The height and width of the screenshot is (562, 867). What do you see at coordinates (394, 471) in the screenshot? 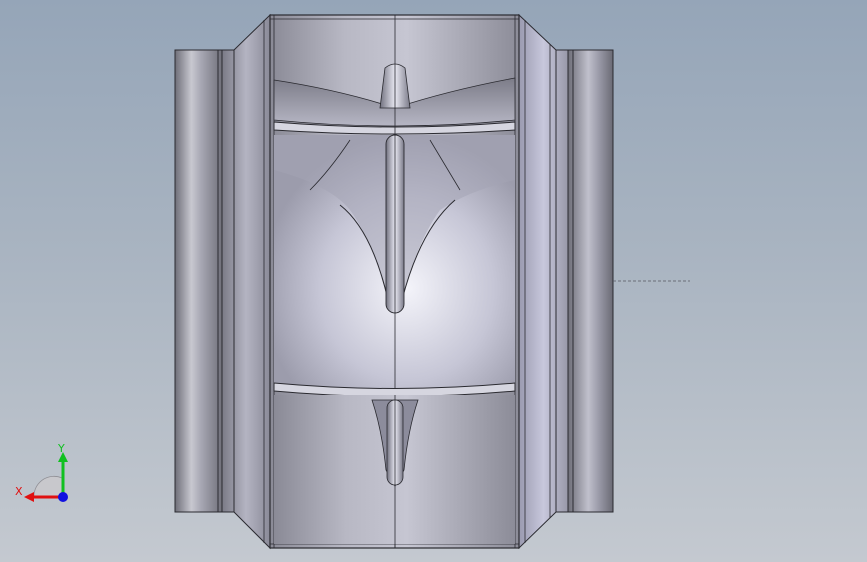
I see `bottom-blade-section` at bounding box center [394, 471].